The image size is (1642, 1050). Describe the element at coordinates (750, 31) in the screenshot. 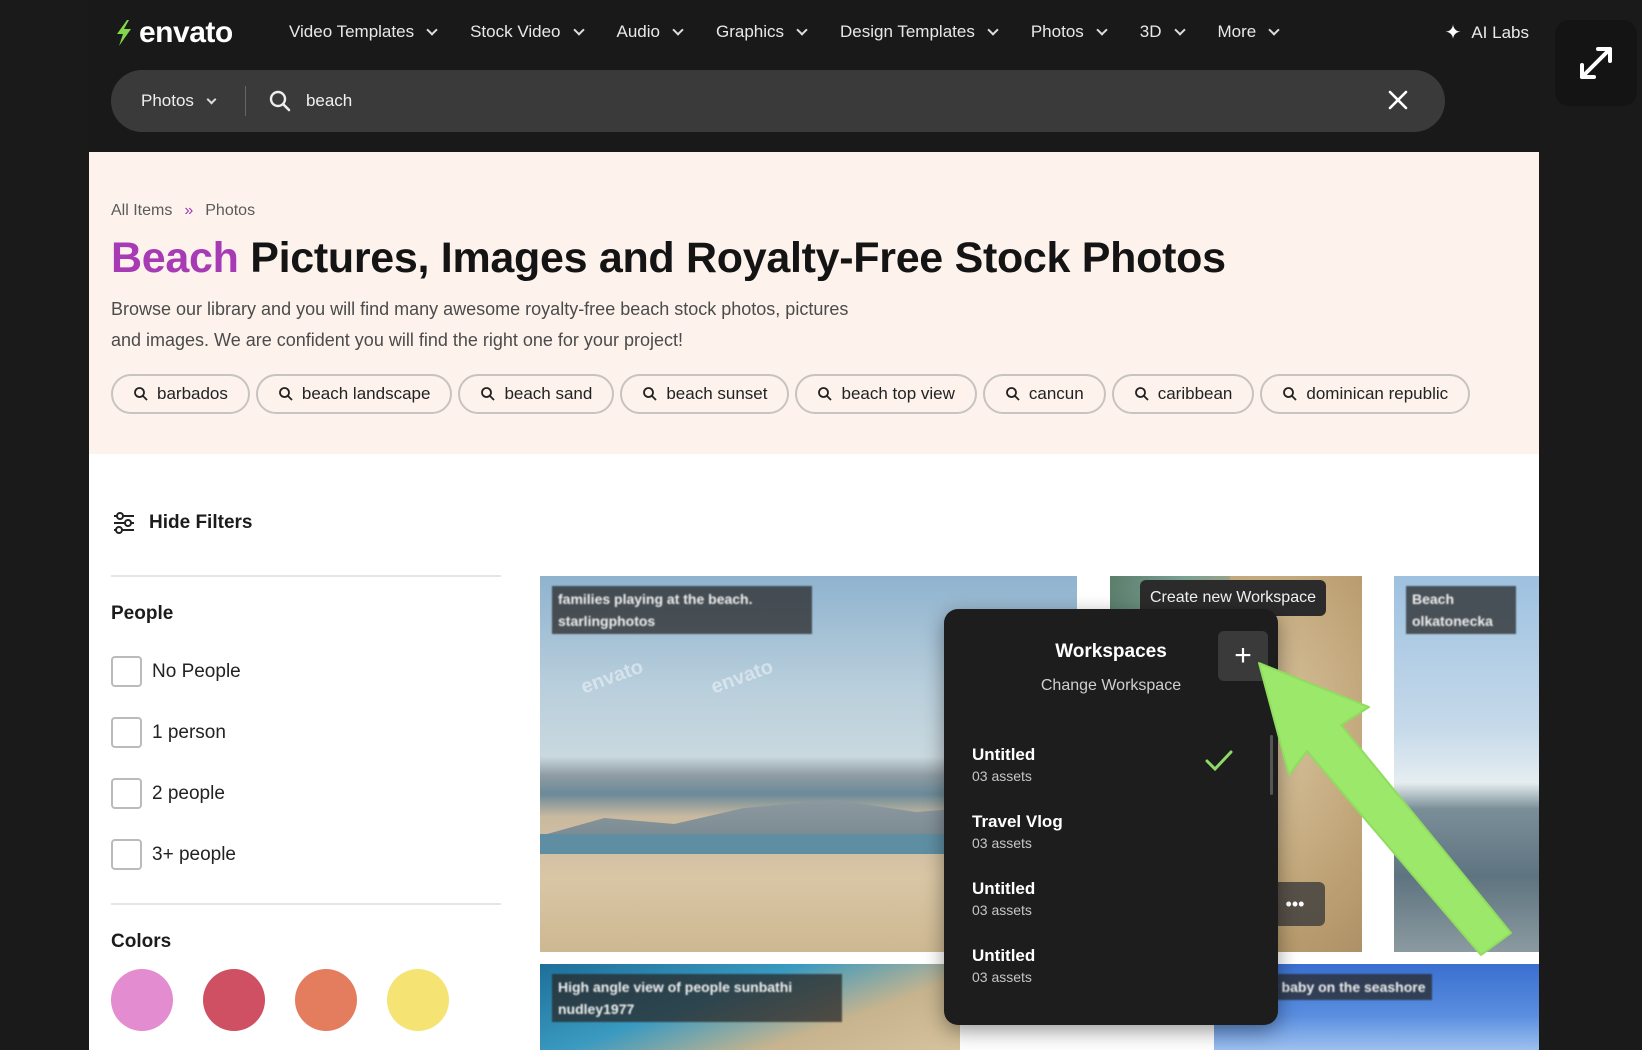

I see `nav-label: Graphics` at that location.